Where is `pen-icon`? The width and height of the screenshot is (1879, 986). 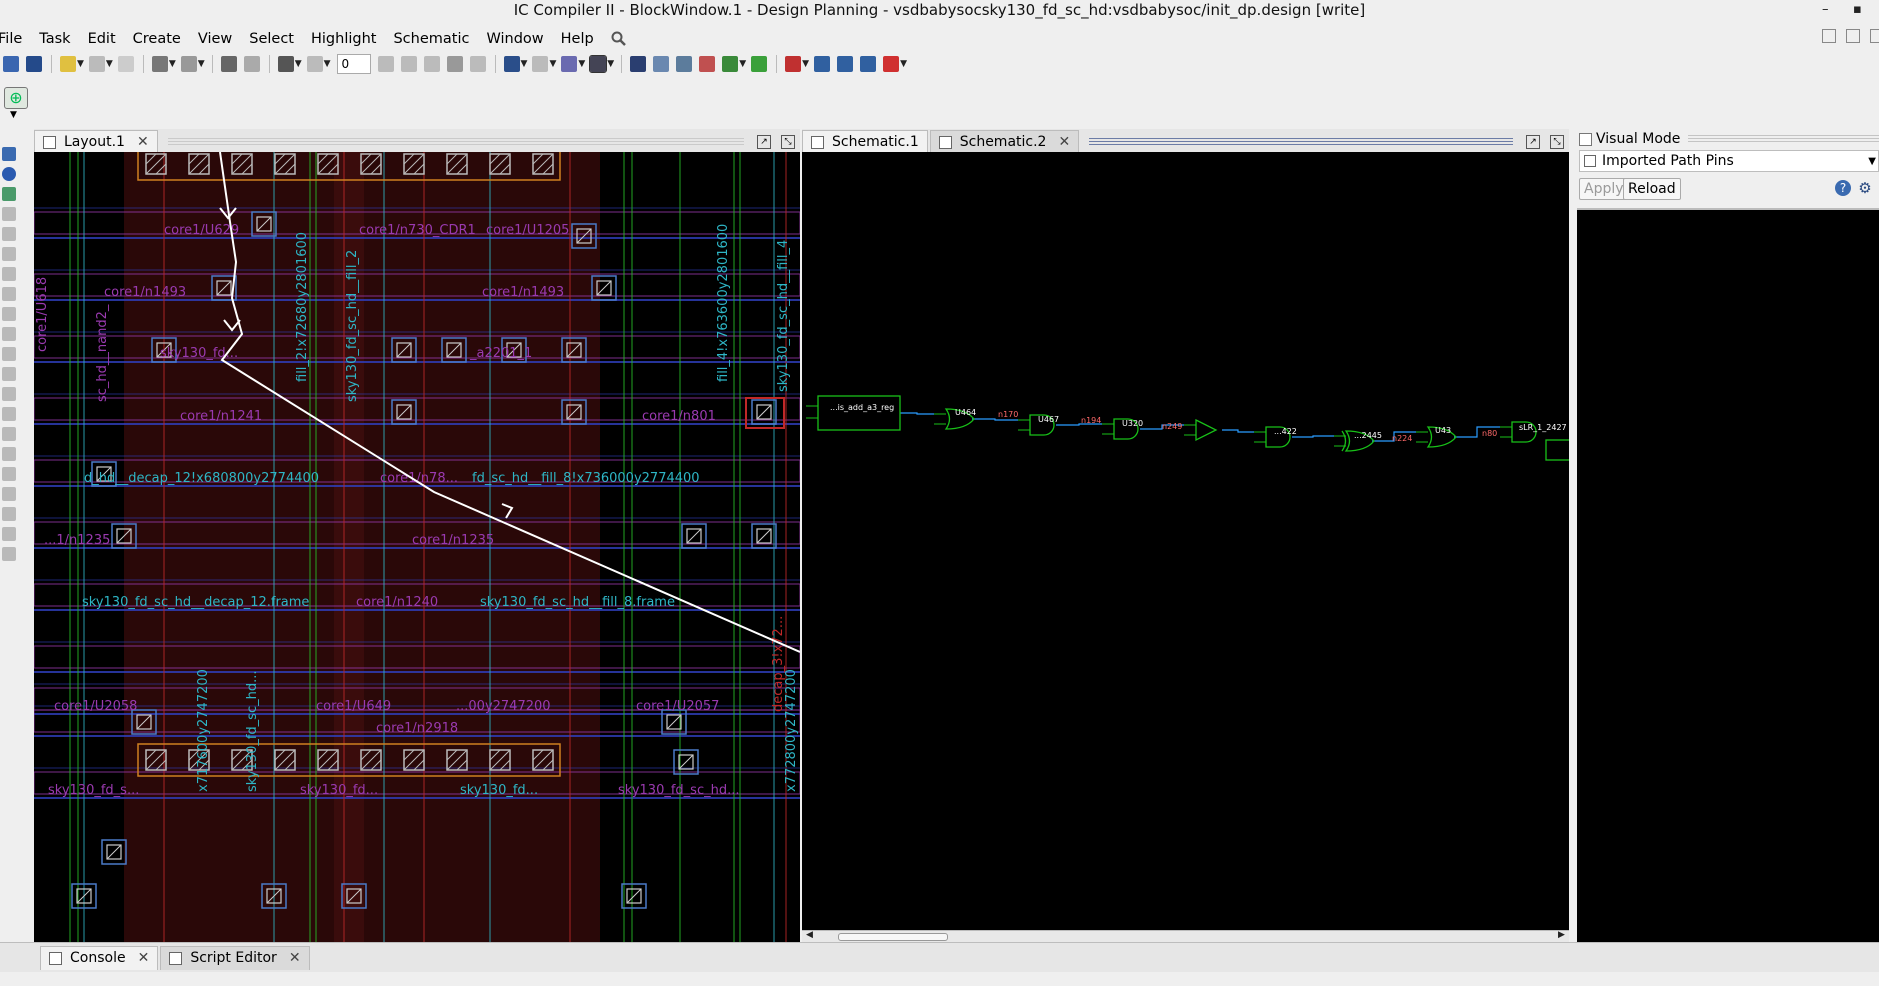 pen-icon is located at coordinates (9, 454).